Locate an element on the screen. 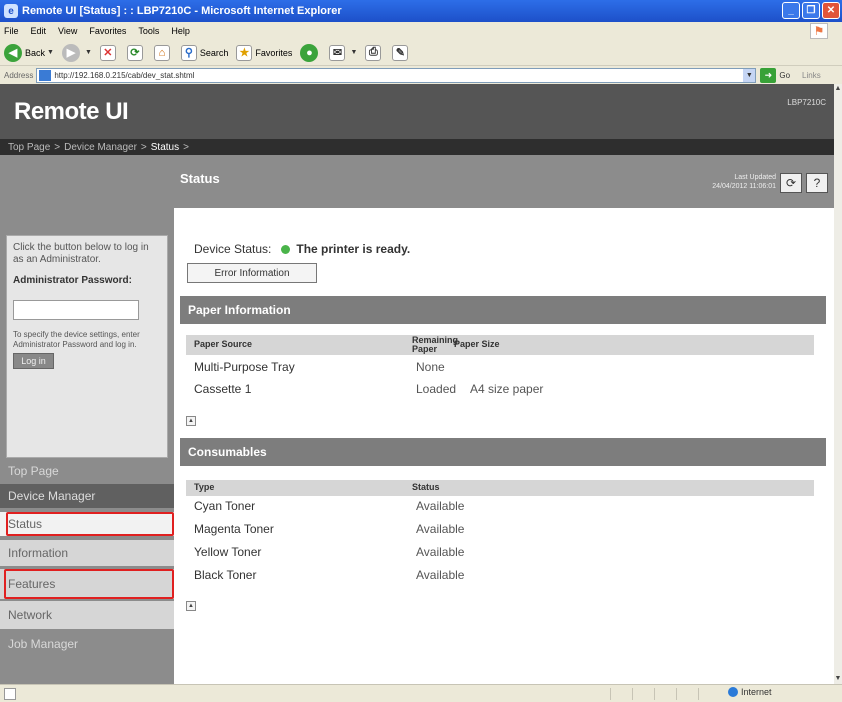 The height and width of the screenshot is (702, 842). edit-icon: ✎ is located at coordinates (400, 52).